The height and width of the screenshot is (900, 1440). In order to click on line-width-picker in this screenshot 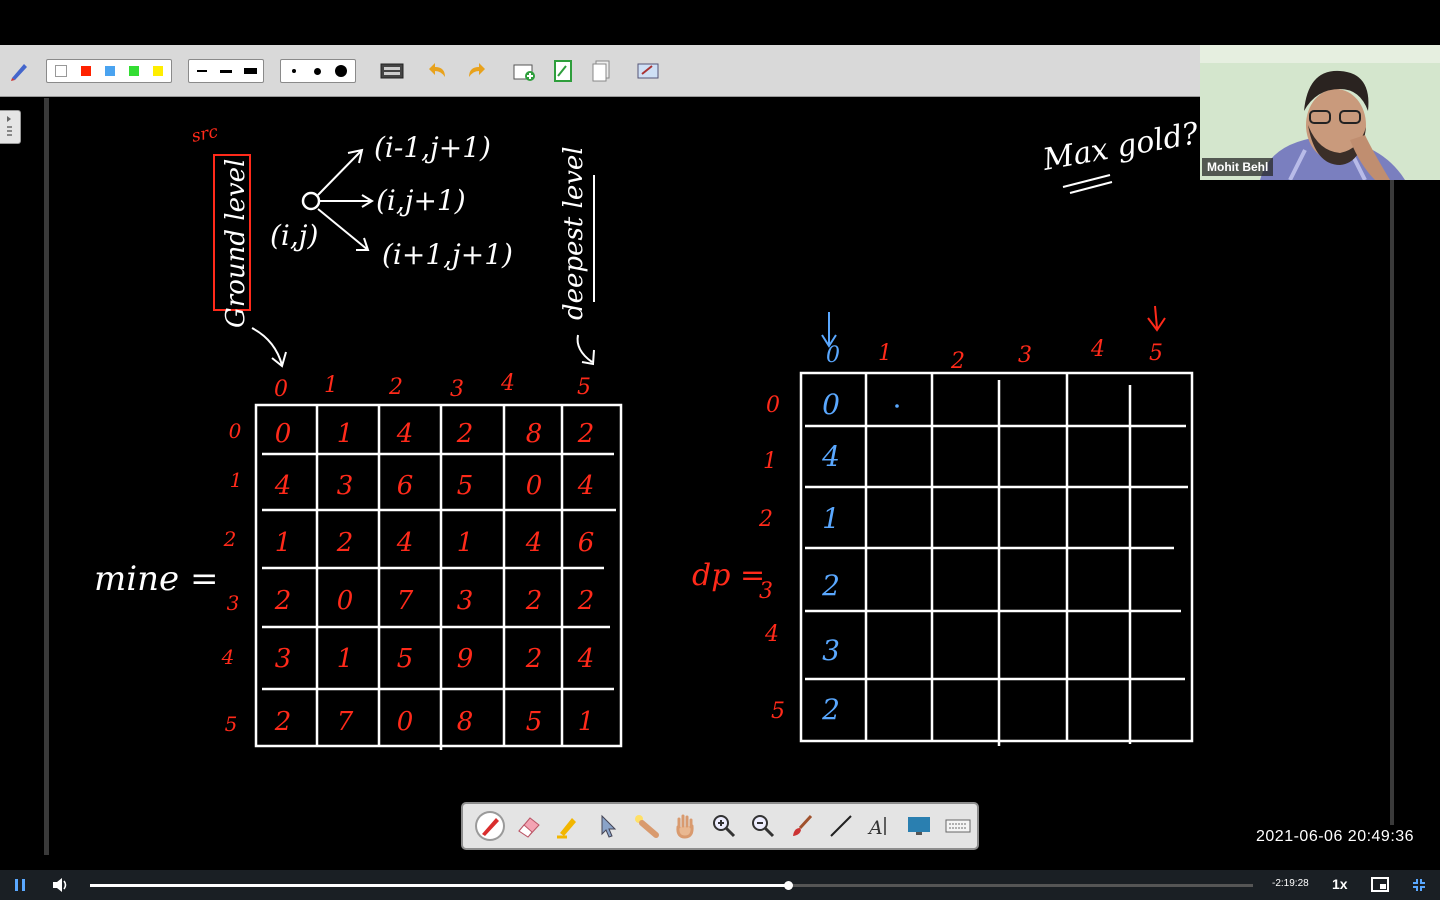, I will do `click(226, 71)`.